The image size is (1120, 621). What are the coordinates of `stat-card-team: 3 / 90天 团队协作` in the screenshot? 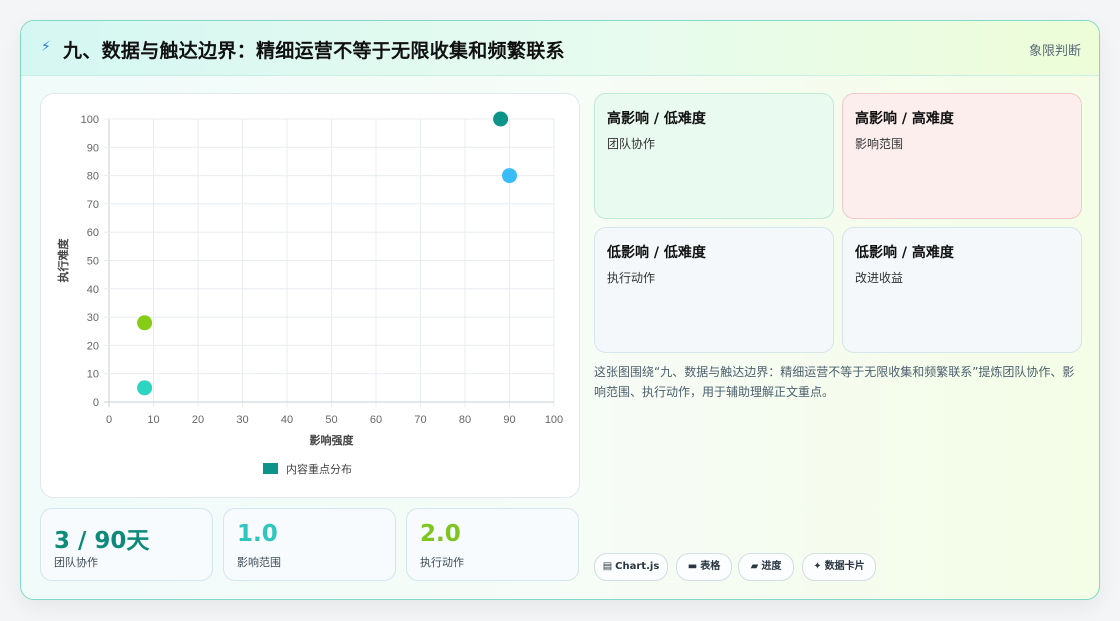 It's located at (126, 544).